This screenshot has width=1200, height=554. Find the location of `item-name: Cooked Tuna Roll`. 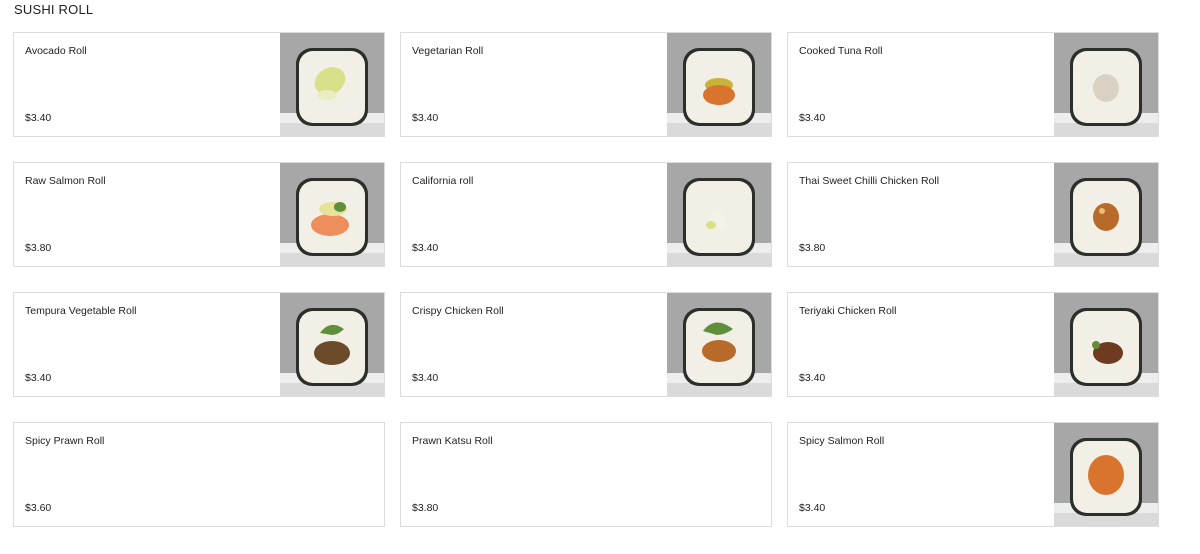

item-name: Cooked Tuna Roll is located at coordinates (841, 51).